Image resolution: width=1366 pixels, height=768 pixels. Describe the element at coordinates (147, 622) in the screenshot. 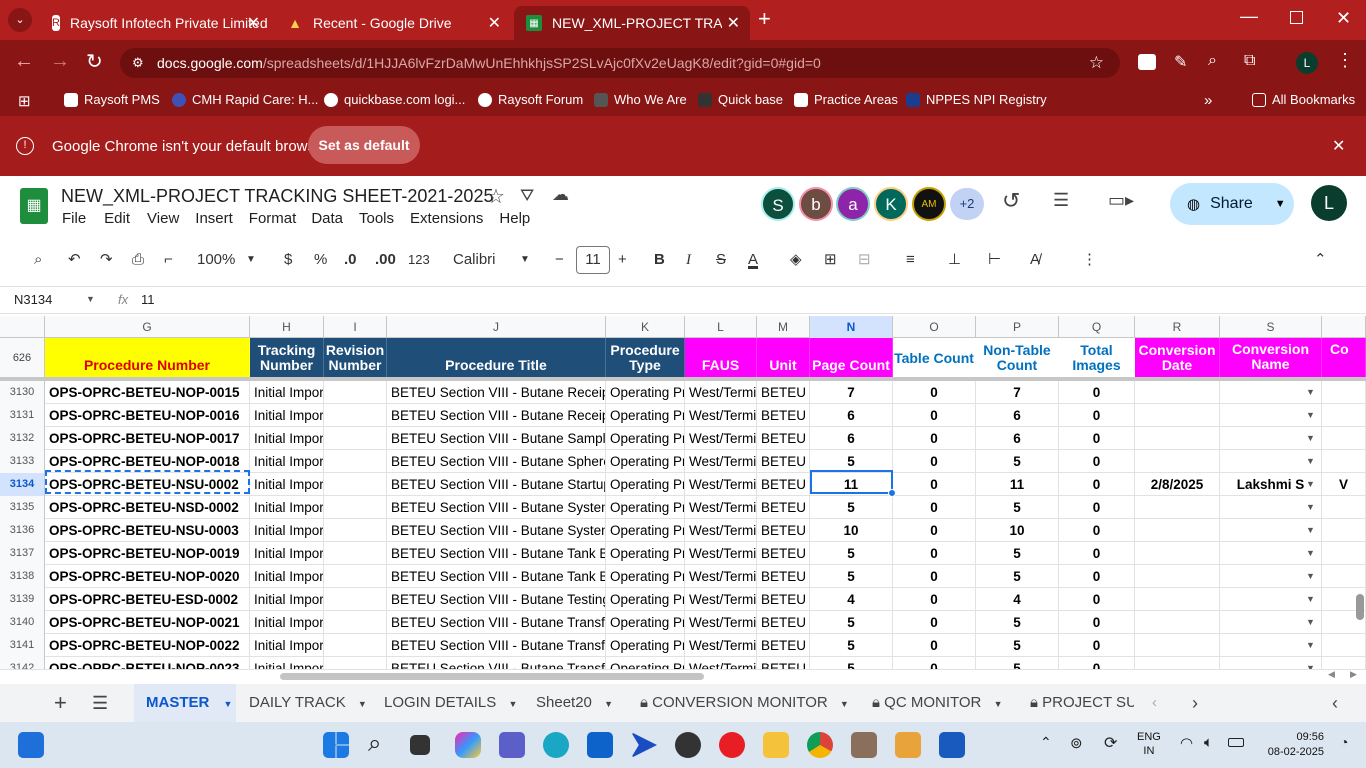

I see `procedure-number-cell: OPS-OPRC-BETEU-NOP-0021` at that location.